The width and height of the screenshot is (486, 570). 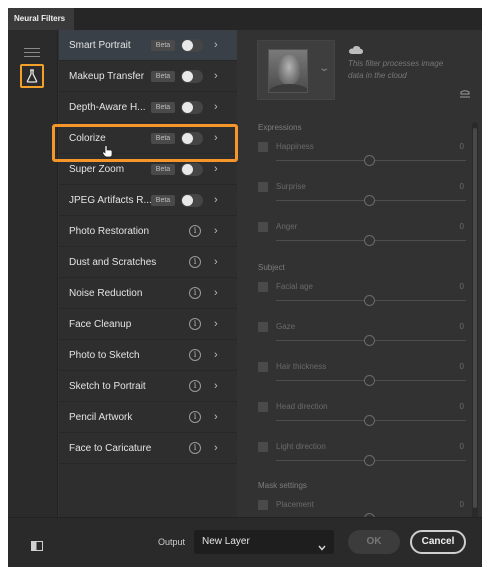 What do you see at coordinates (271, 267) in the screenshot?
I see `section-subject: Subject` at bounding box center [271, 267].